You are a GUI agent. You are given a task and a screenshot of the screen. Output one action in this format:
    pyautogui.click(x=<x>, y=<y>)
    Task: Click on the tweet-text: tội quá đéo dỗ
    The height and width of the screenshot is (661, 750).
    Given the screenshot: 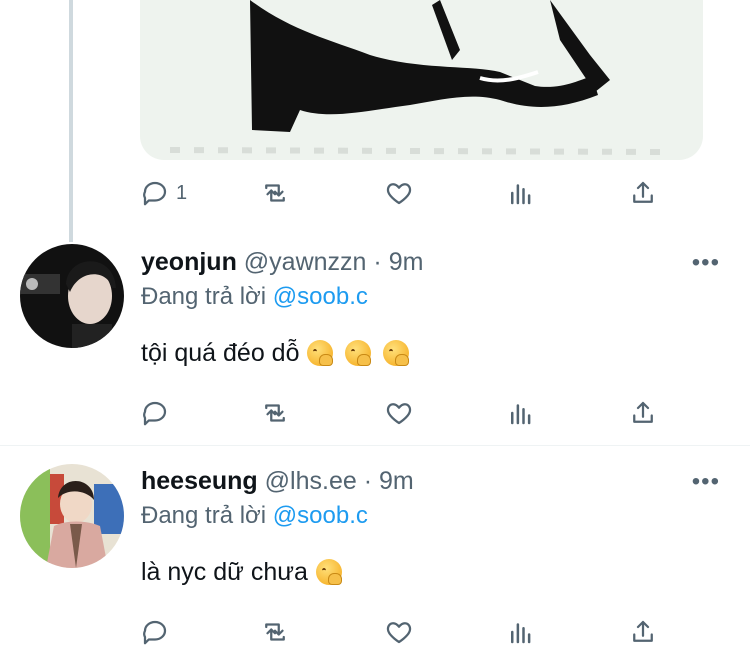 What is the action you would take?
    pyautogui.click(x=275, y=353)
    